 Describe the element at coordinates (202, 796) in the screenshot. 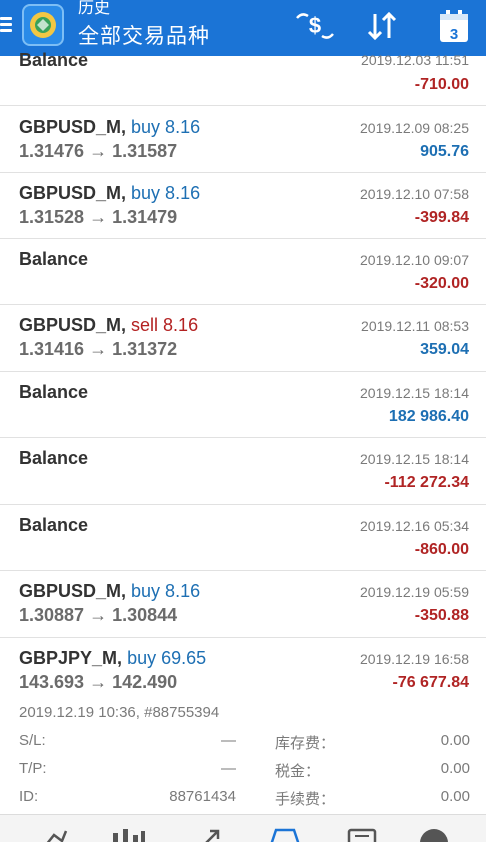

I see `id-value: 88761434` at that location.